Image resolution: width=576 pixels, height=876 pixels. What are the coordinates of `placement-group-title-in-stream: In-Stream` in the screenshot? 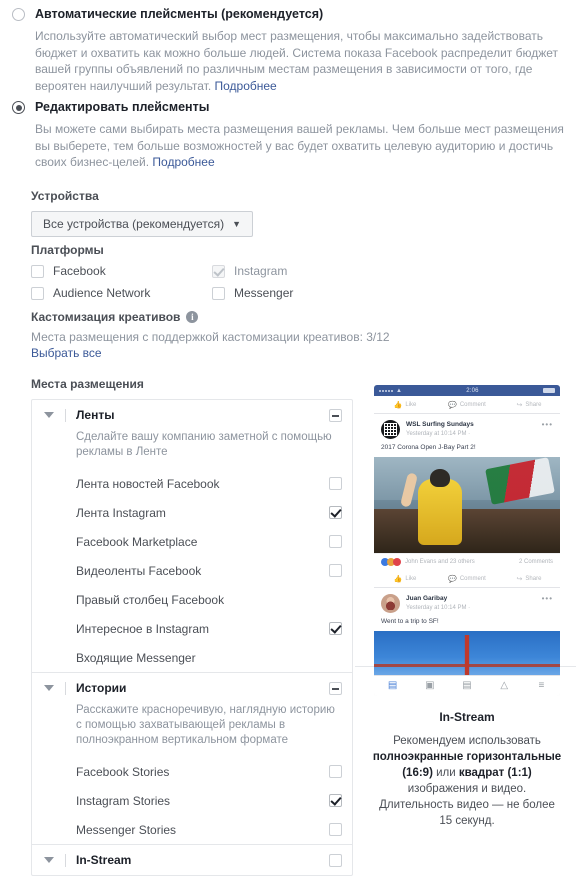 It's located at (104, 860).